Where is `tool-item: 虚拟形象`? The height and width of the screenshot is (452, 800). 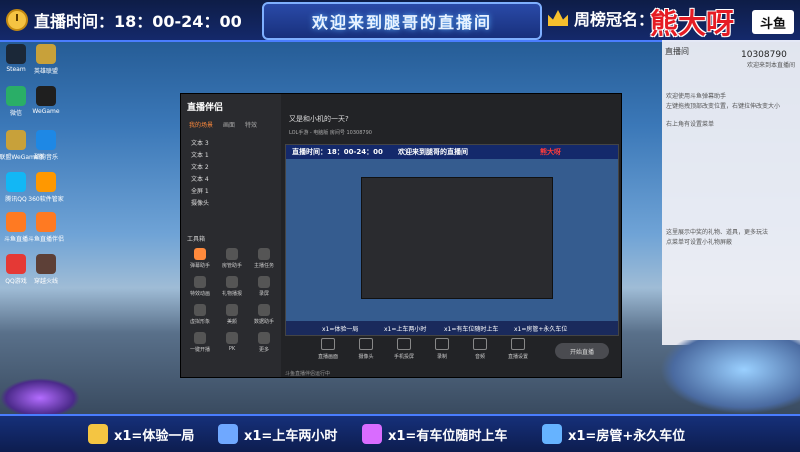 tool-item: 虚拟形象 is located at coordinates (200, 314).